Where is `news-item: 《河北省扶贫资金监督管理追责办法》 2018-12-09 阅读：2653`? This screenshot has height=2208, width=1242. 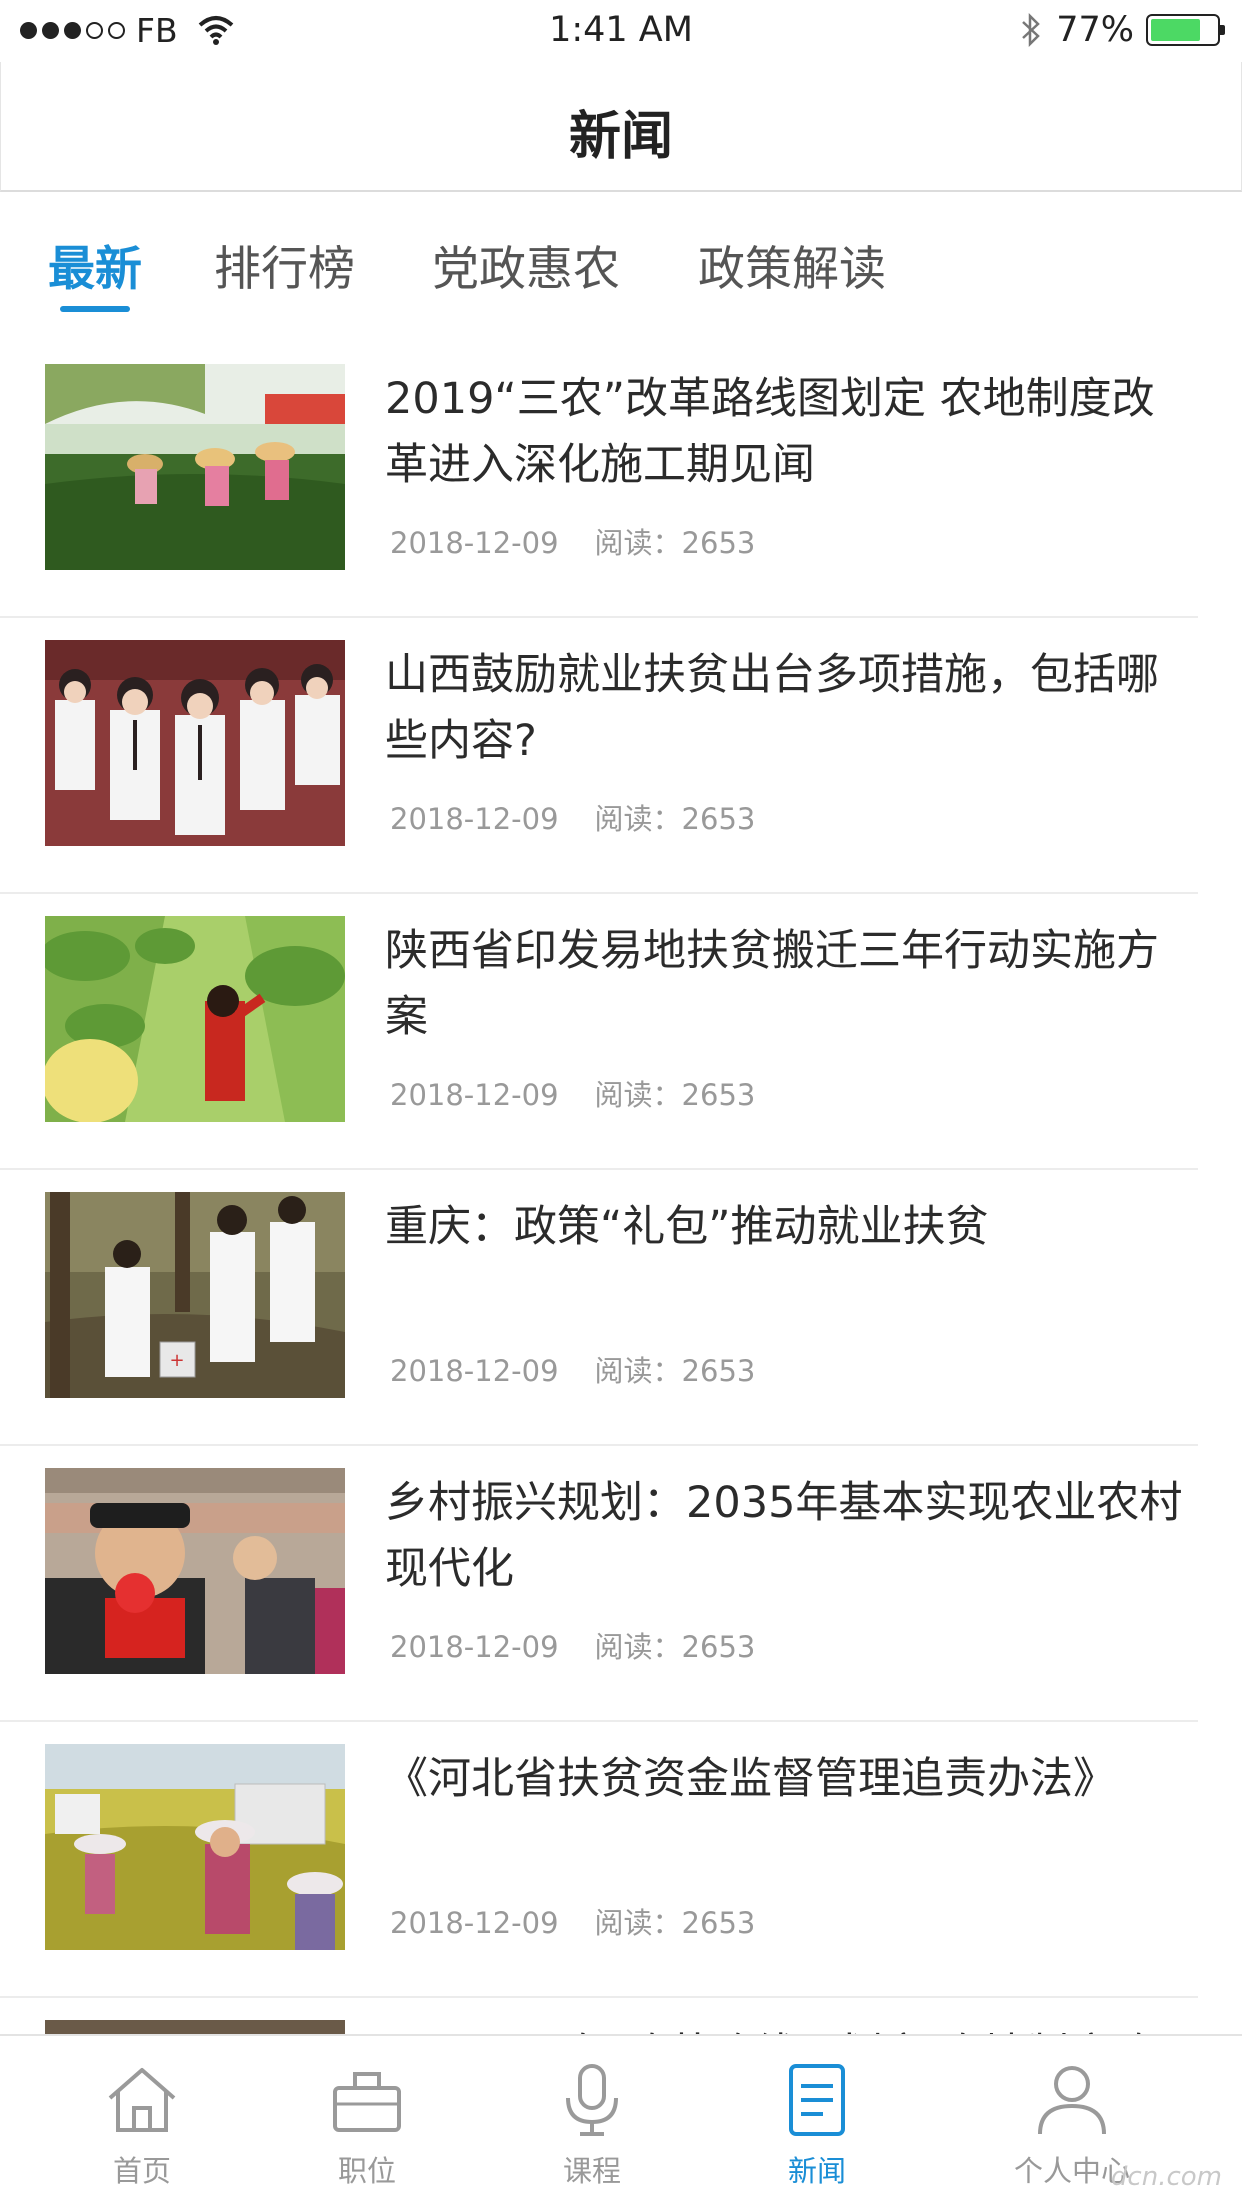
news-item: 《河北省扶贫资金监督管理追责办法》 2018-12-09 阅读：2653 is located at coordinates (621, 1860).